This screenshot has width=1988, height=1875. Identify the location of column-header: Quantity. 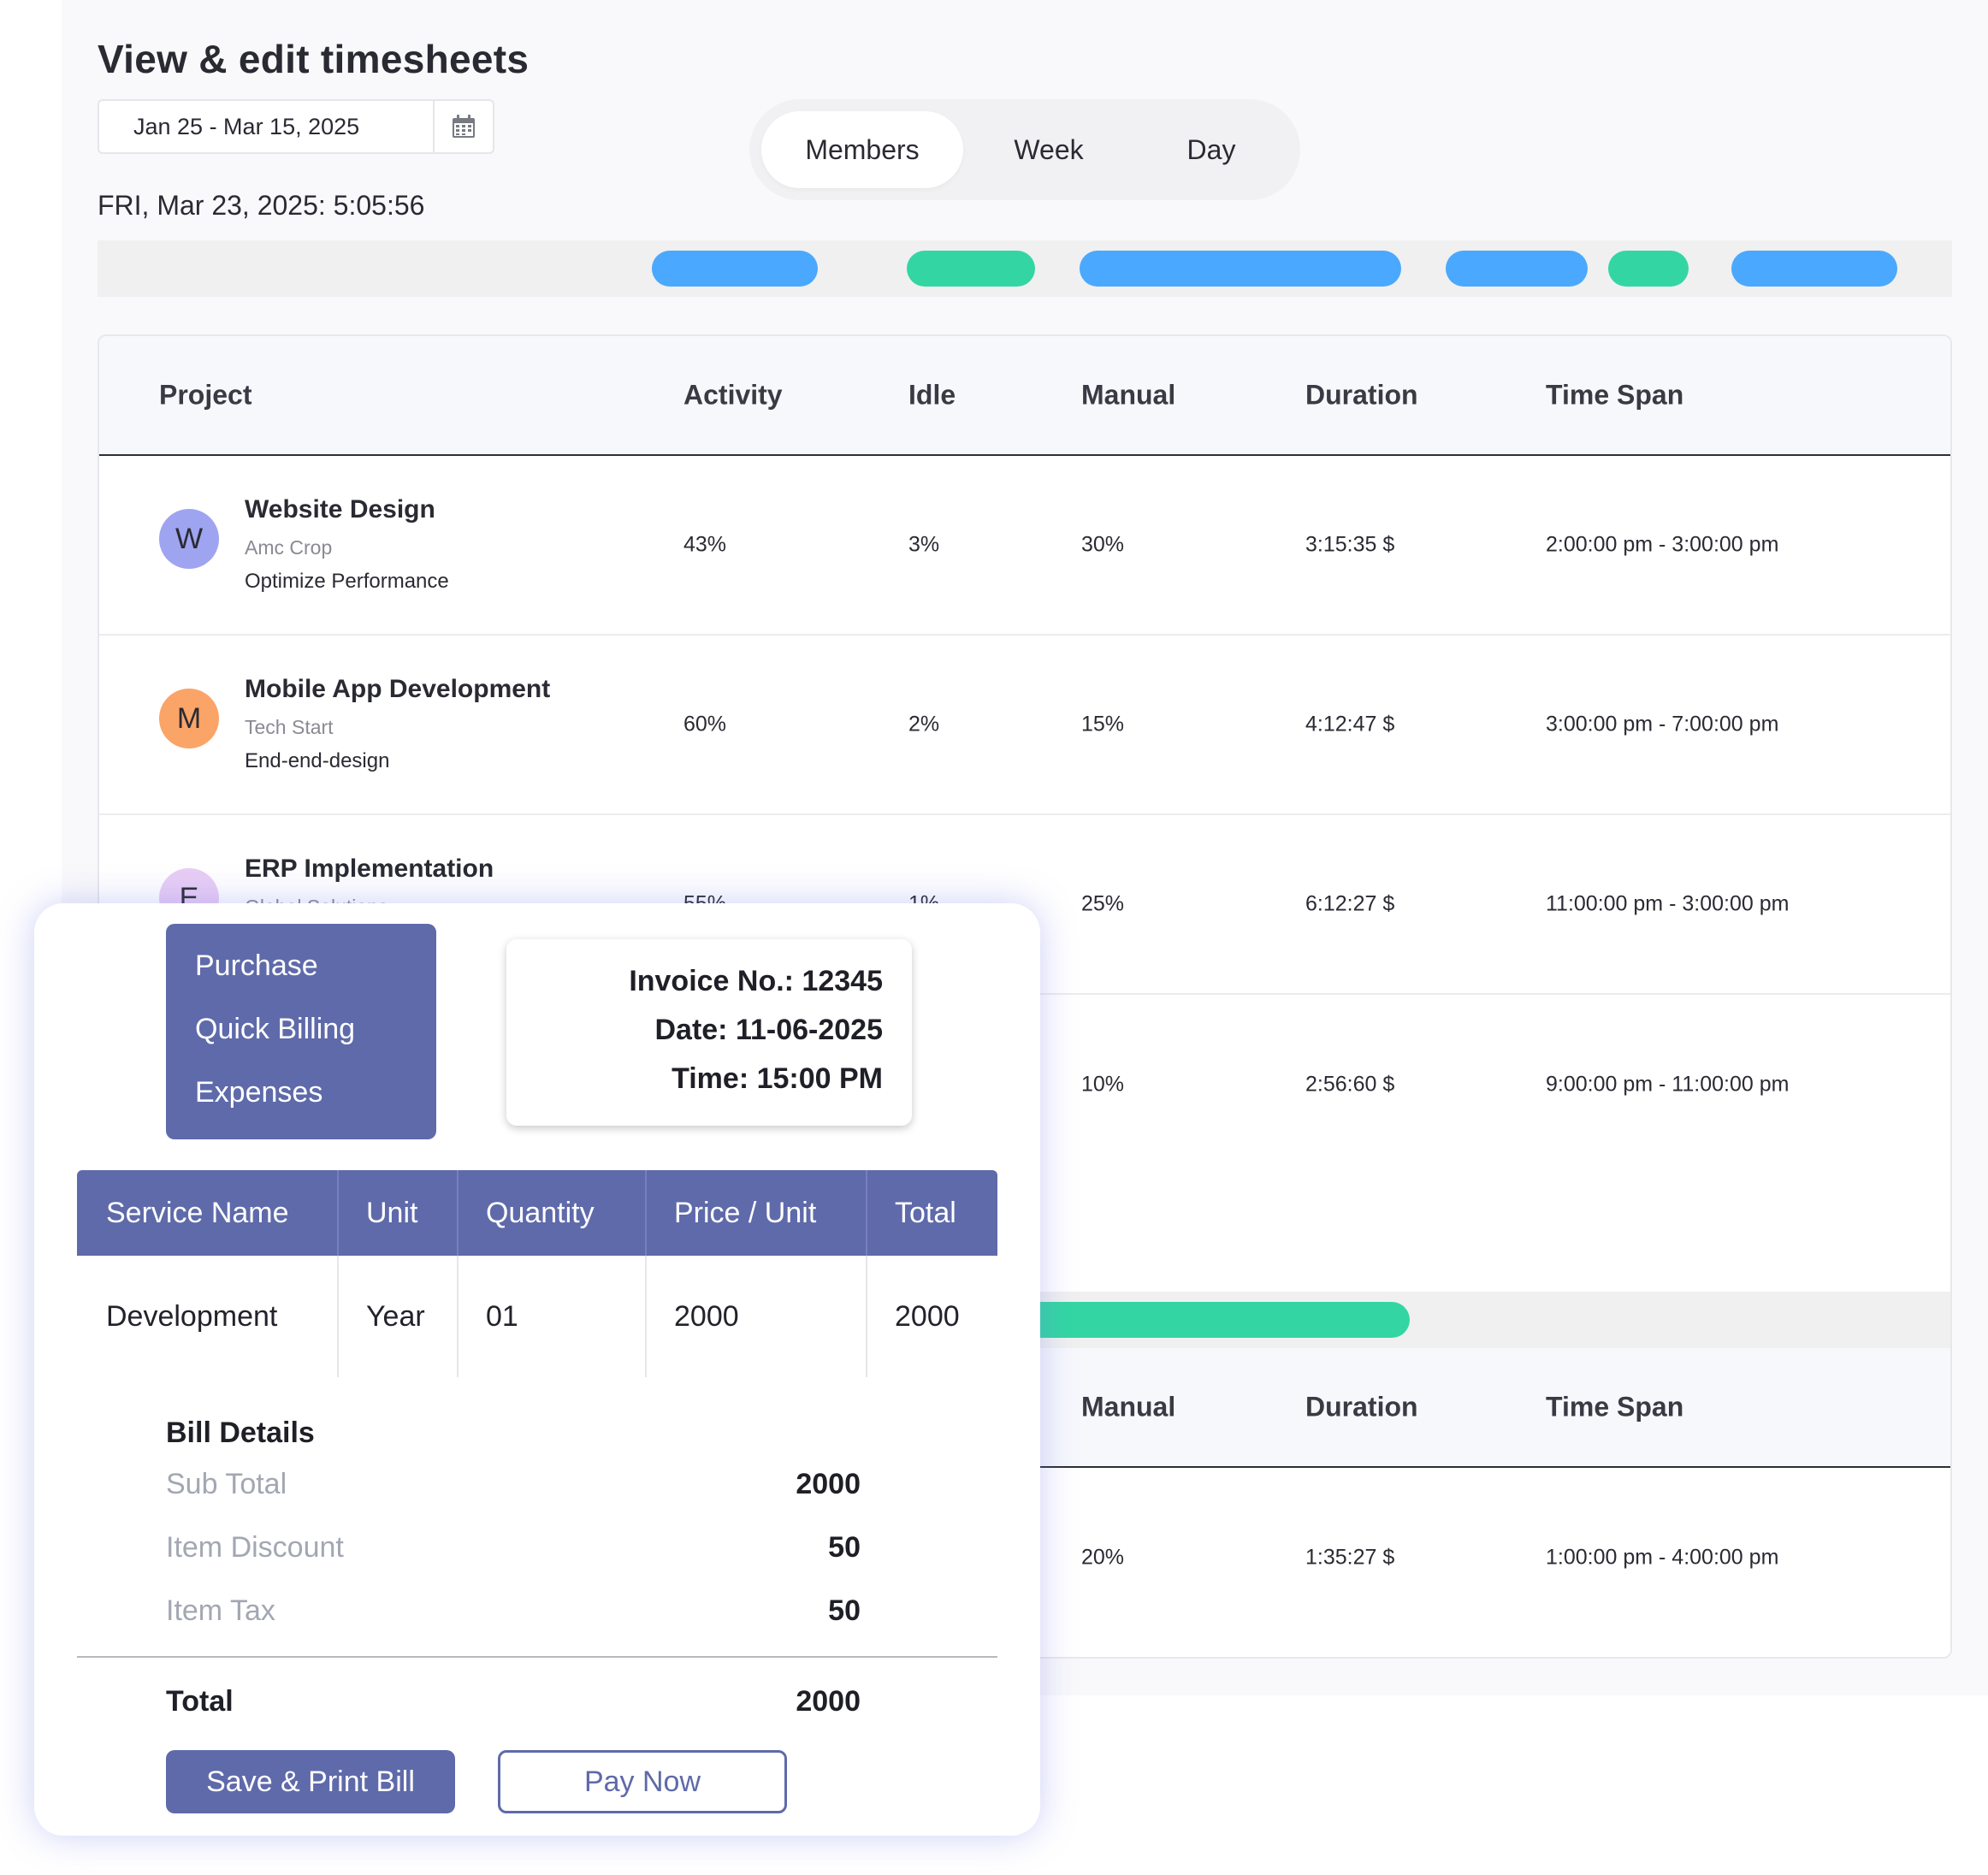
(540, 1212).